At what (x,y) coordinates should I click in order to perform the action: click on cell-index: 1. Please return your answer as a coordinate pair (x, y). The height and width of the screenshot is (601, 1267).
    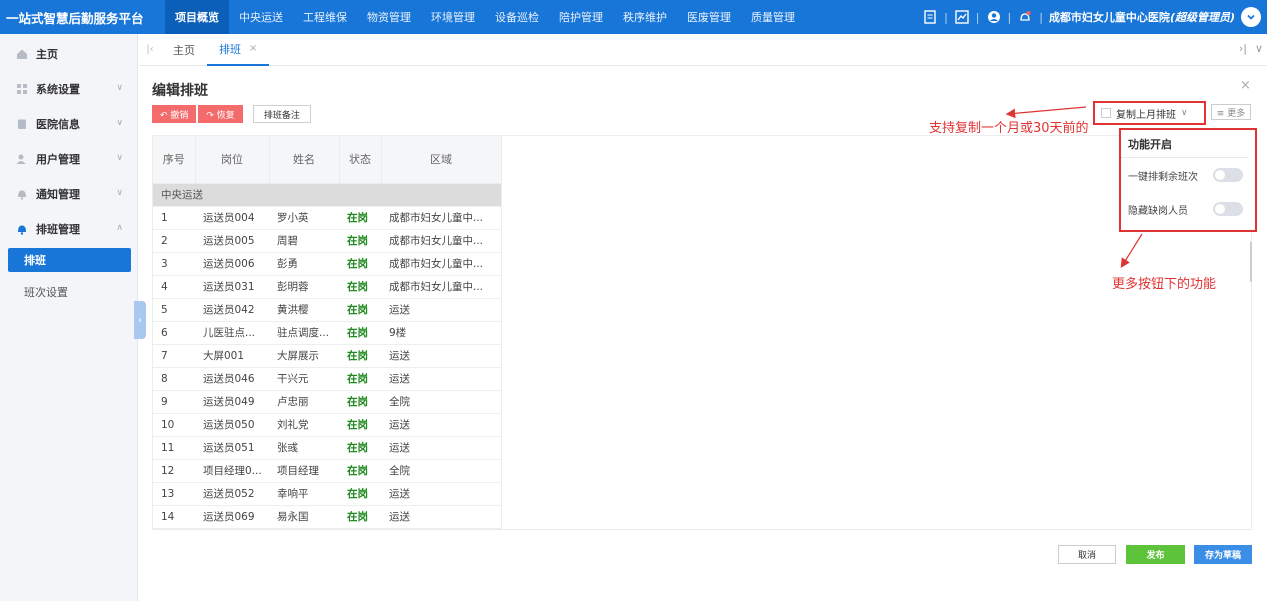
    Looking at the image, I should click on (174, 218).